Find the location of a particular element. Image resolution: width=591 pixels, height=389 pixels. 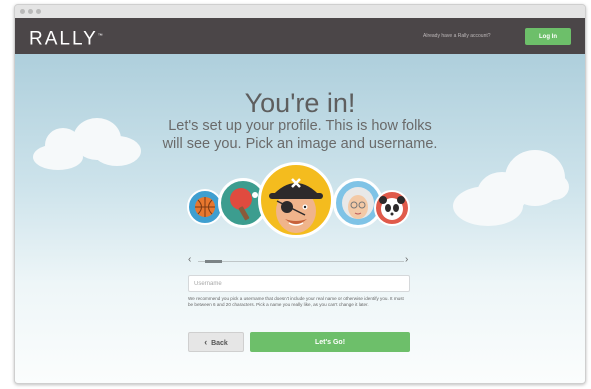

back-button-label: Back is located at coordinates (219, 343).